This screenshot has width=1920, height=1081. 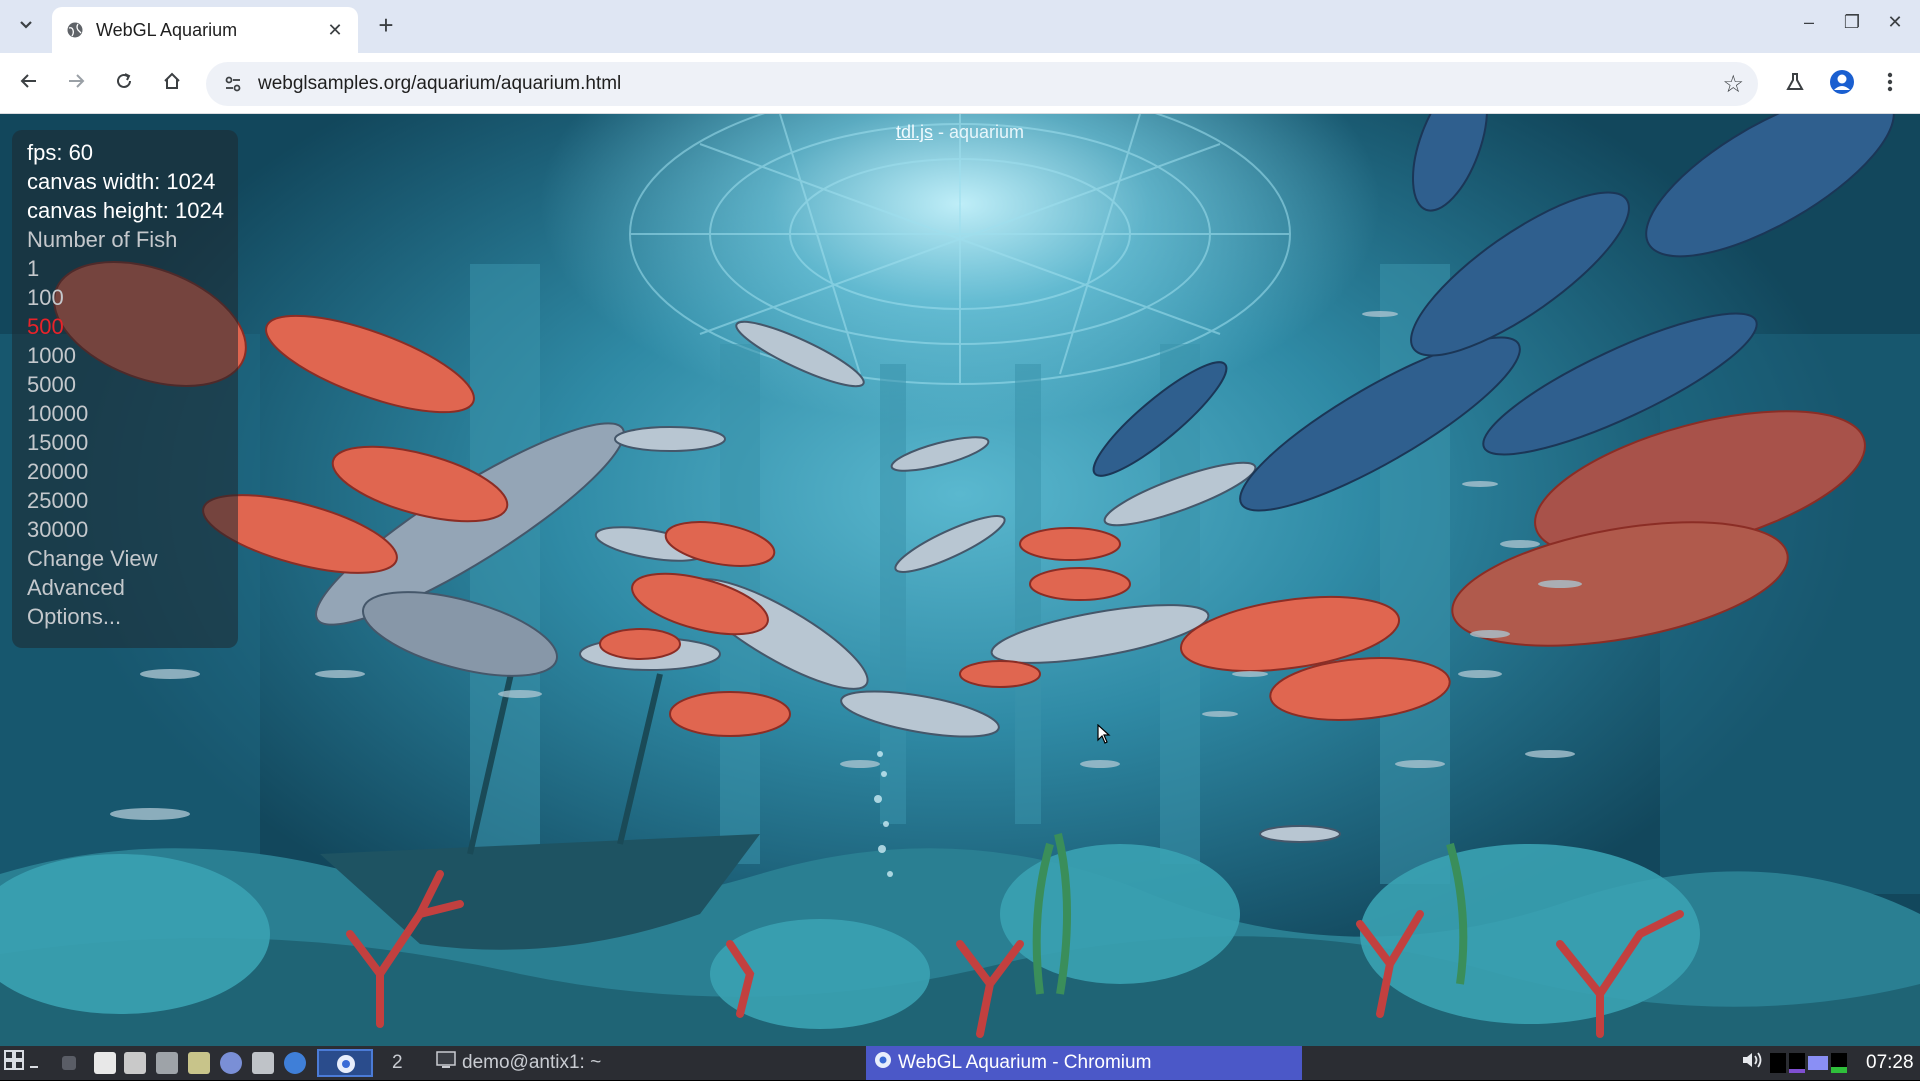 I want to click on chromium-task-icon, so click(x=883, y=1063).